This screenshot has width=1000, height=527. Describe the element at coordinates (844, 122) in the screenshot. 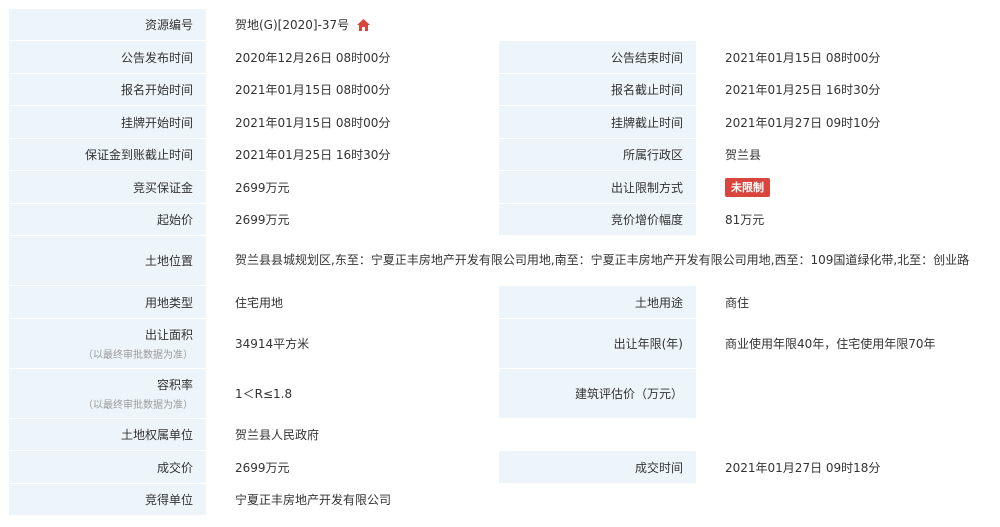

I see `listing-end-value: 2021年01月27日 09时10分` at that location.